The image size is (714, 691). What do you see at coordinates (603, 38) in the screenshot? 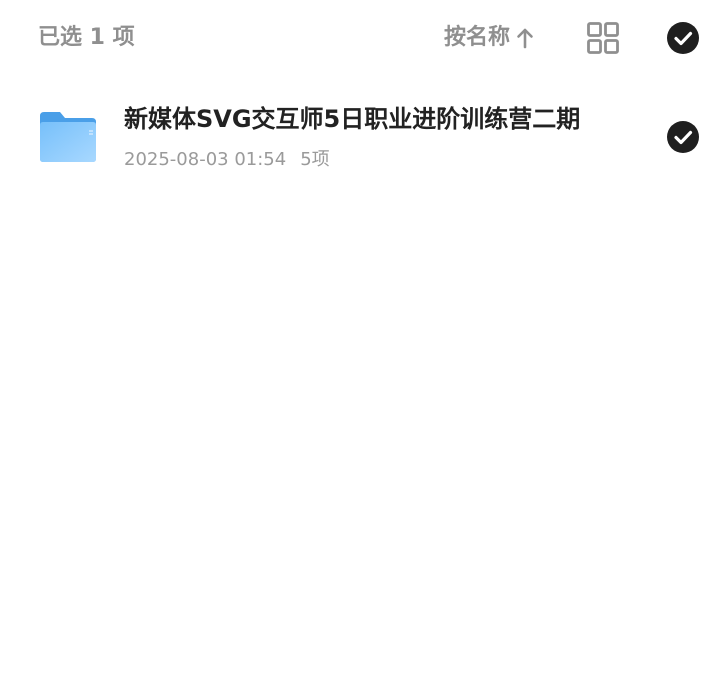
I see `grid-view-icon` at bounding box center [603, 38].